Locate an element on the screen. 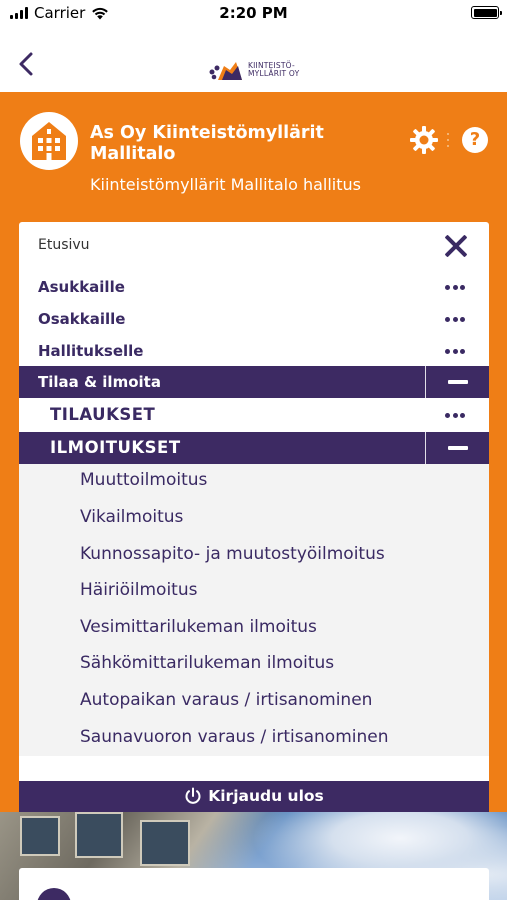  info-card is located at coordinates (254, 884).